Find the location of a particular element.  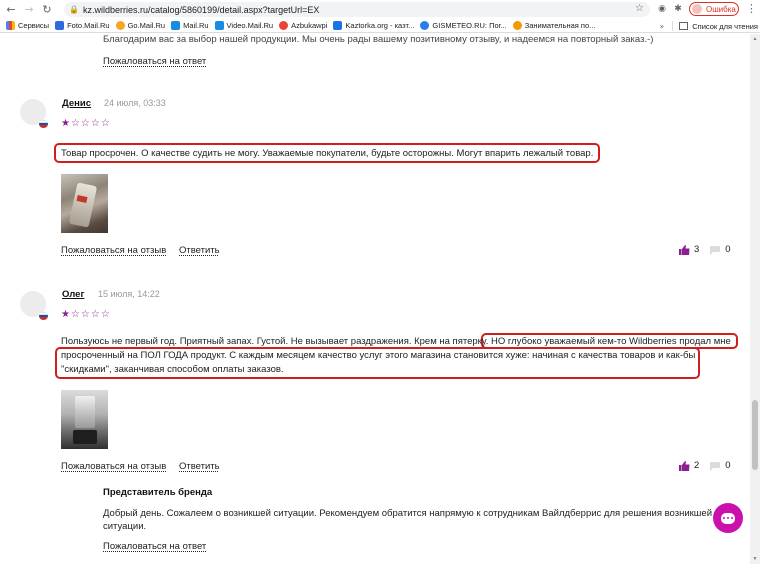

reading-list-icon is located at coordinates (684, 26).